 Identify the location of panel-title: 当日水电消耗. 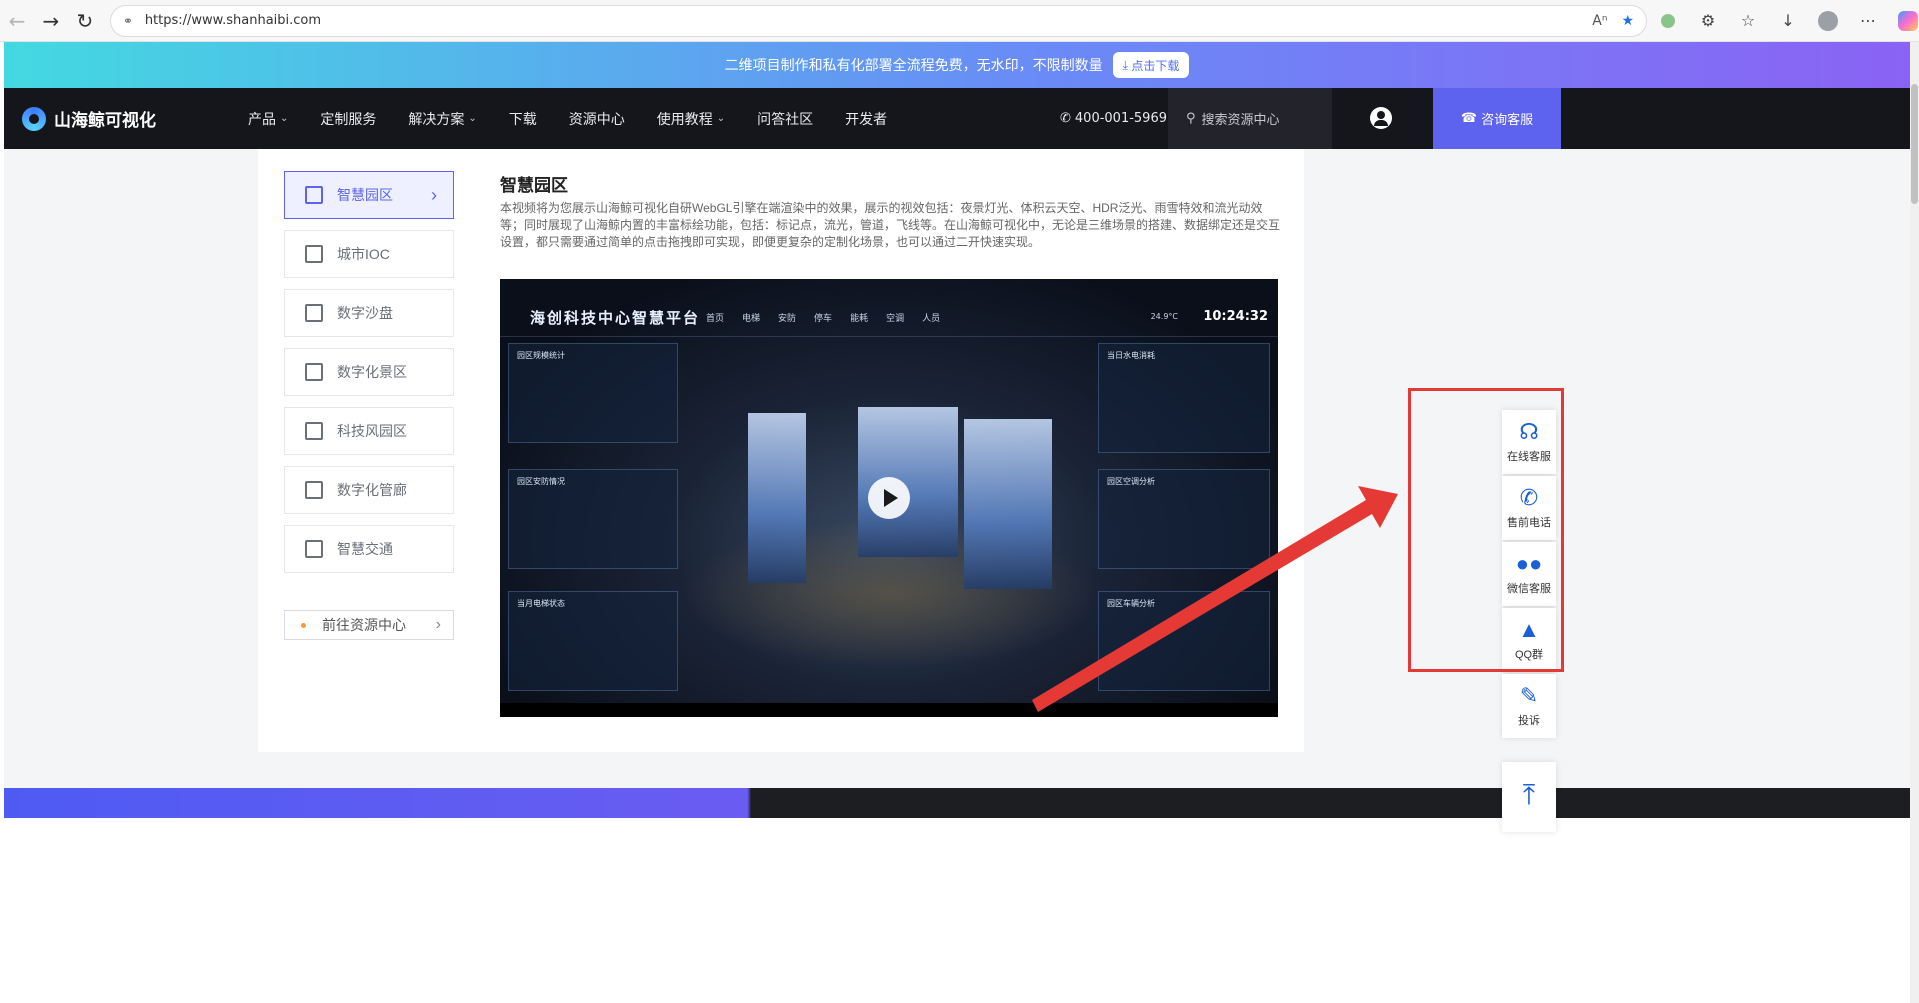
(1131, 355).